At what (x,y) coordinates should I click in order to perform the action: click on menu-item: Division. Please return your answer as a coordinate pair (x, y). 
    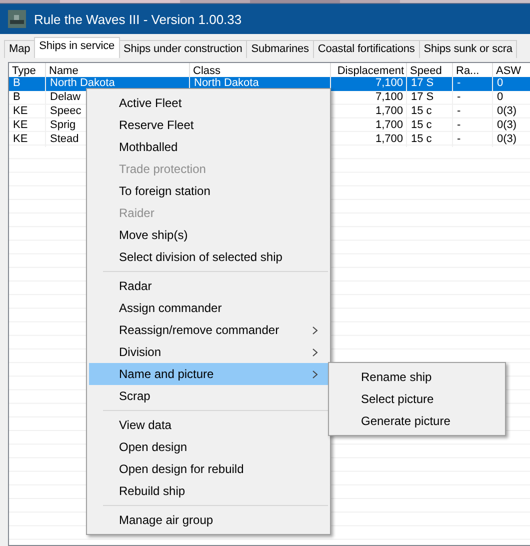
    Looking at the image, I should click on (208, 352).